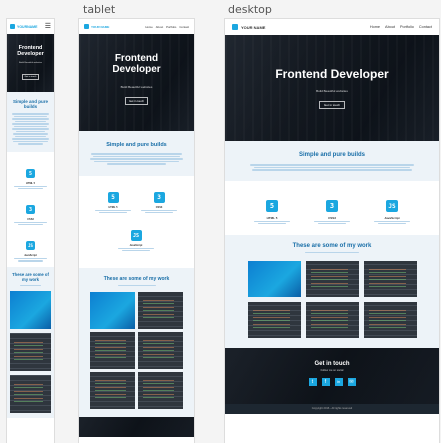 Image resolution: width=441 pixels, height=443 pixels. I want to click on desktop-skills-section: 5 HTML 5 3 CSS3 JS JavaScript, so click(332, 208).